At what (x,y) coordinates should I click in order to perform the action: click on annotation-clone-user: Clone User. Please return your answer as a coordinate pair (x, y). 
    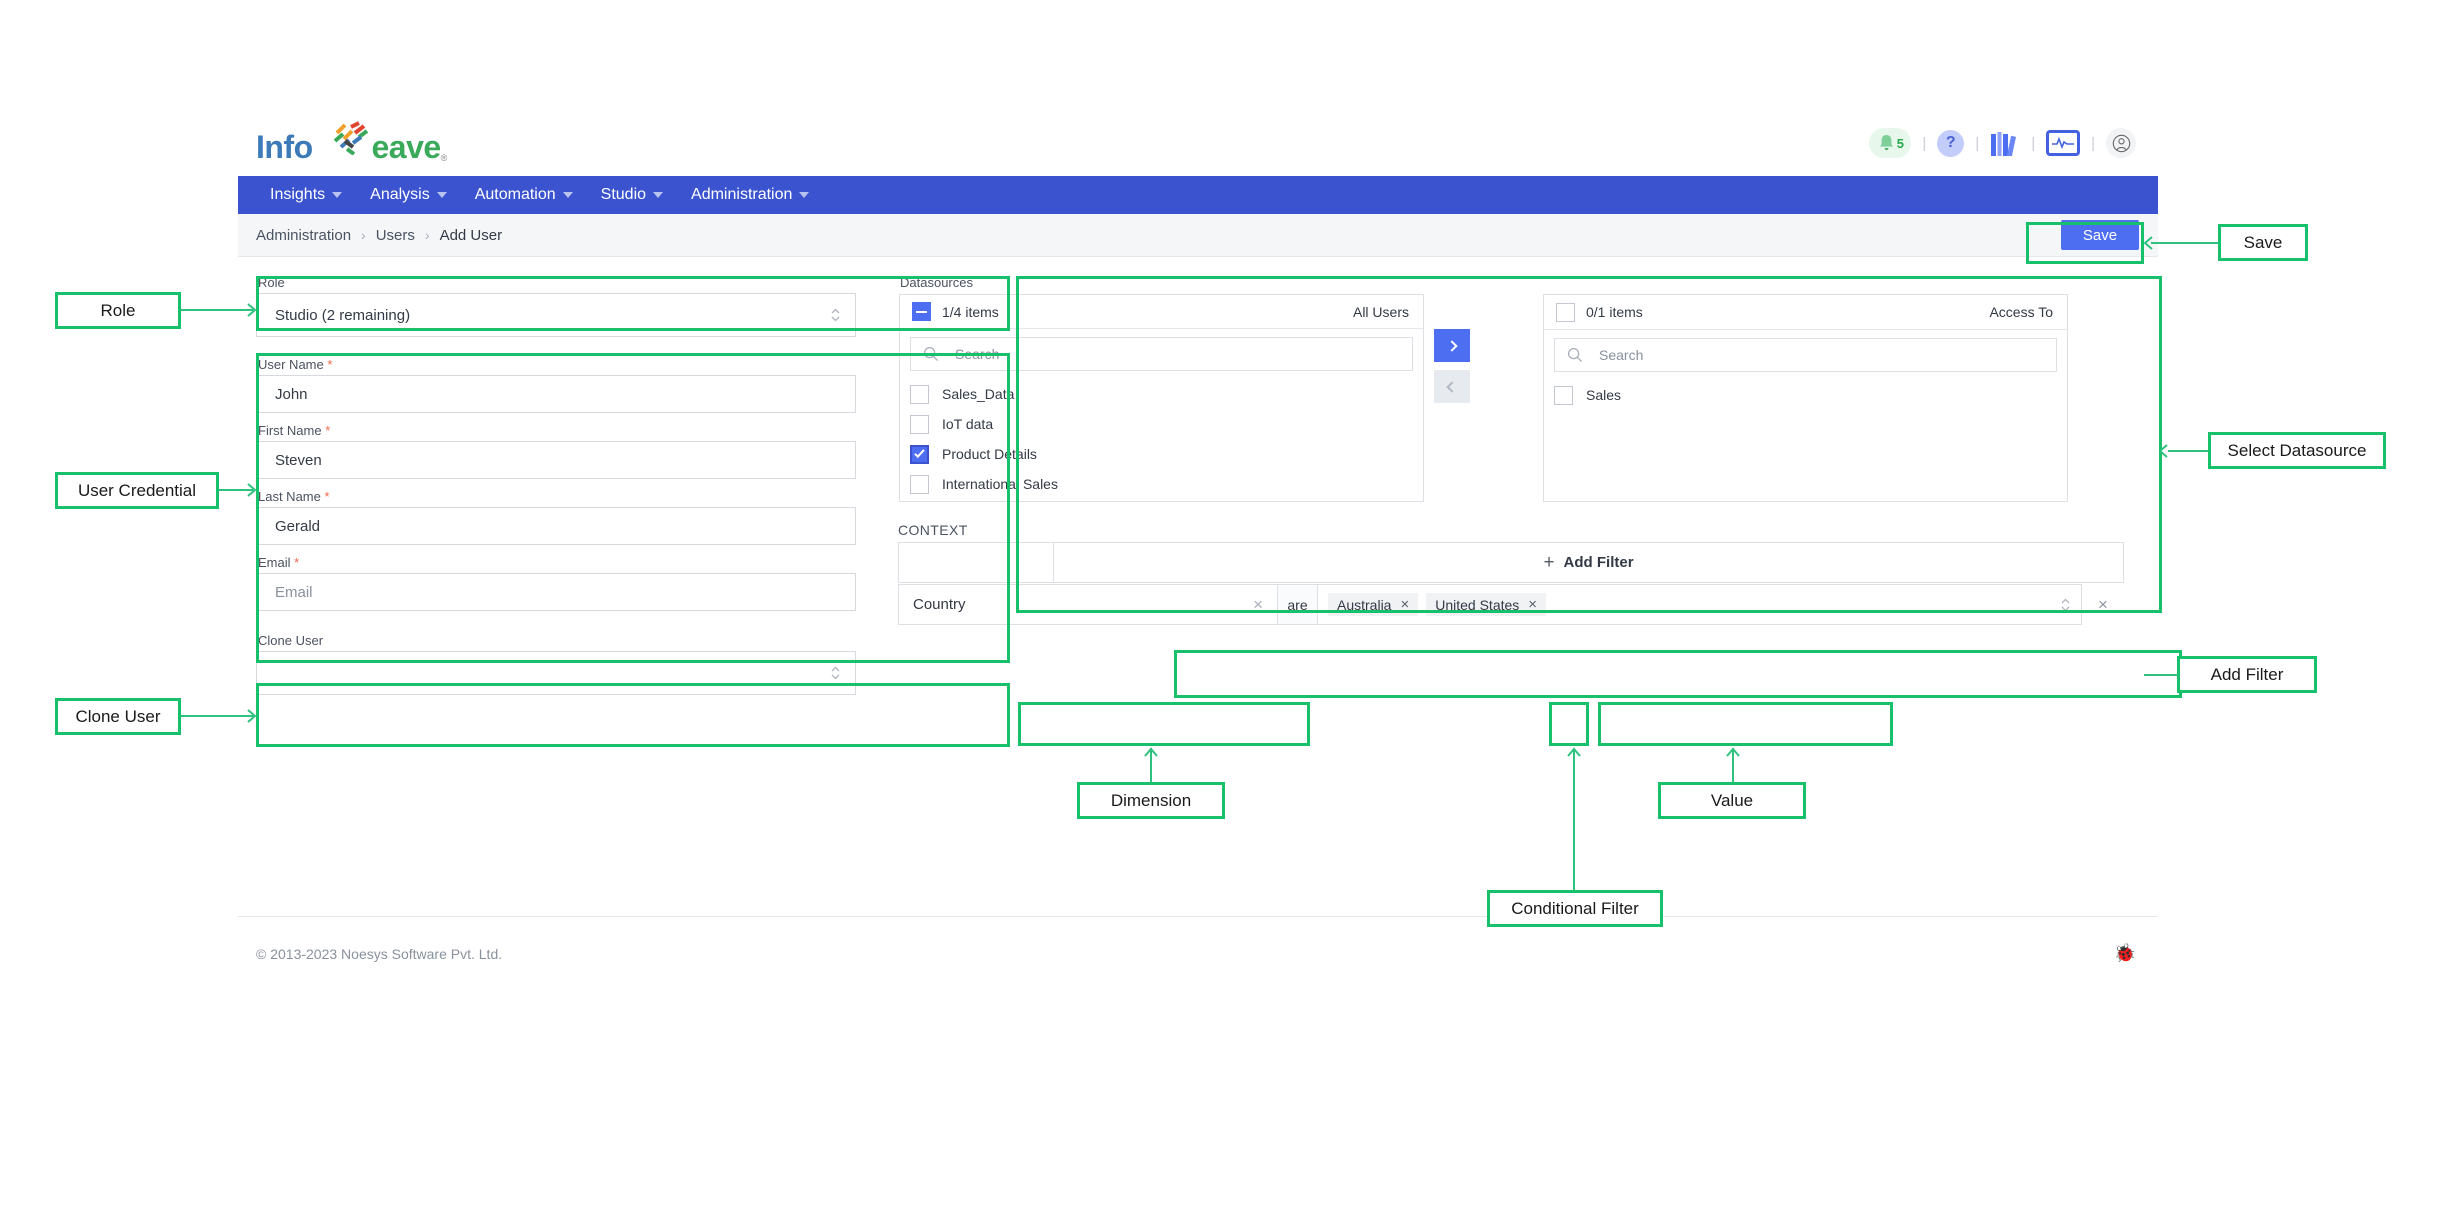
    Looking at the image, I should click on (118, 716).